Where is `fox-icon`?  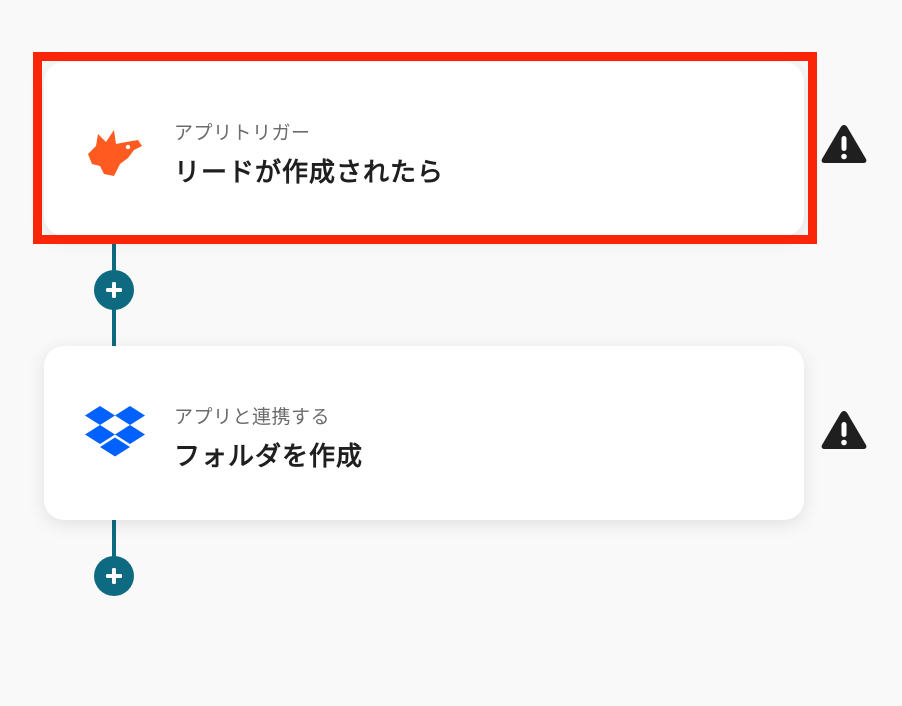 fox-icon is located at coordinates (115, 151).